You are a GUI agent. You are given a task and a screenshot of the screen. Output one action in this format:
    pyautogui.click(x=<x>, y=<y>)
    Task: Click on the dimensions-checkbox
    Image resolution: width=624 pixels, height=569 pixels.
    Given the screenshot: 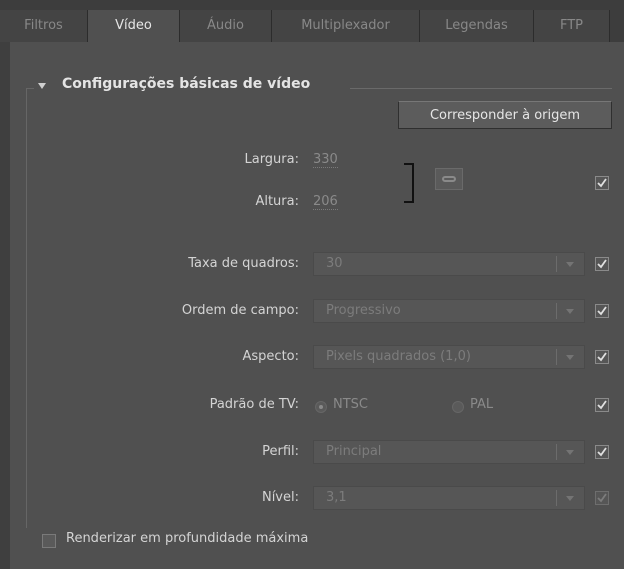 What is the action you would take?
    pyautogui.click(x=602, y=183)
    